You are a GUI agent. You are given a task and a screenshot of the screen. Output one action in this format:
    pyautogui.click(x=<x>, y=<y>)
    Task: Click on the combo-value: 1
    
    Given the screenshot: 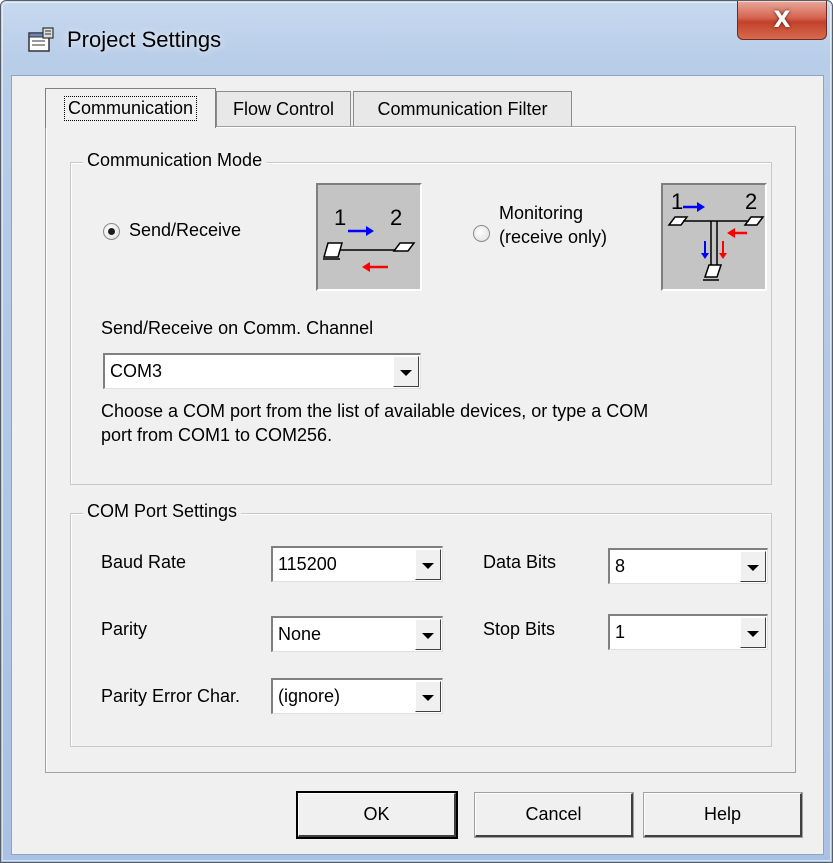 What is the action you would take?
    pyautogui.click(x=620, y=632)
    